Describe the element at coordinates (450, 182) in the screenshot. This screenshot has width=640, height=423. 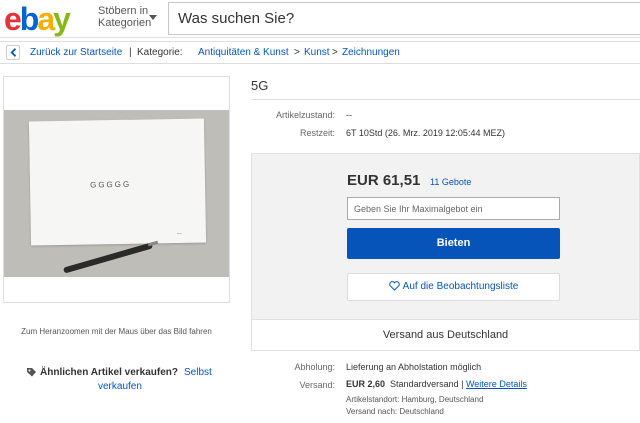
I see `bid-count-link: 11 Gebote` at that location.